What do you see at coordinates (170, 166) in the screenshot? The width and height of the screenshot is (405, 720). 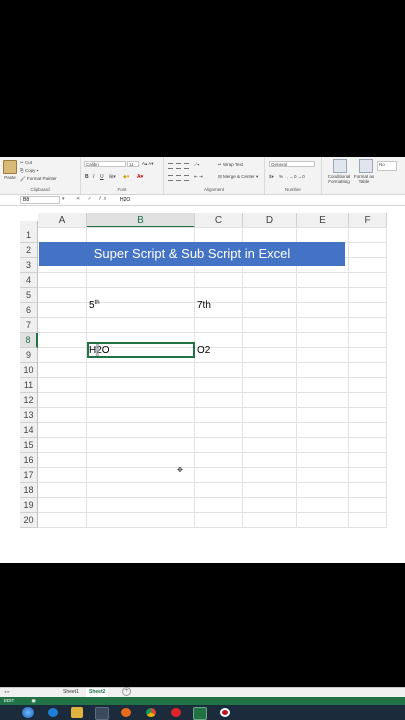 I see `align-top-icon` at bounding box center [170, 166].